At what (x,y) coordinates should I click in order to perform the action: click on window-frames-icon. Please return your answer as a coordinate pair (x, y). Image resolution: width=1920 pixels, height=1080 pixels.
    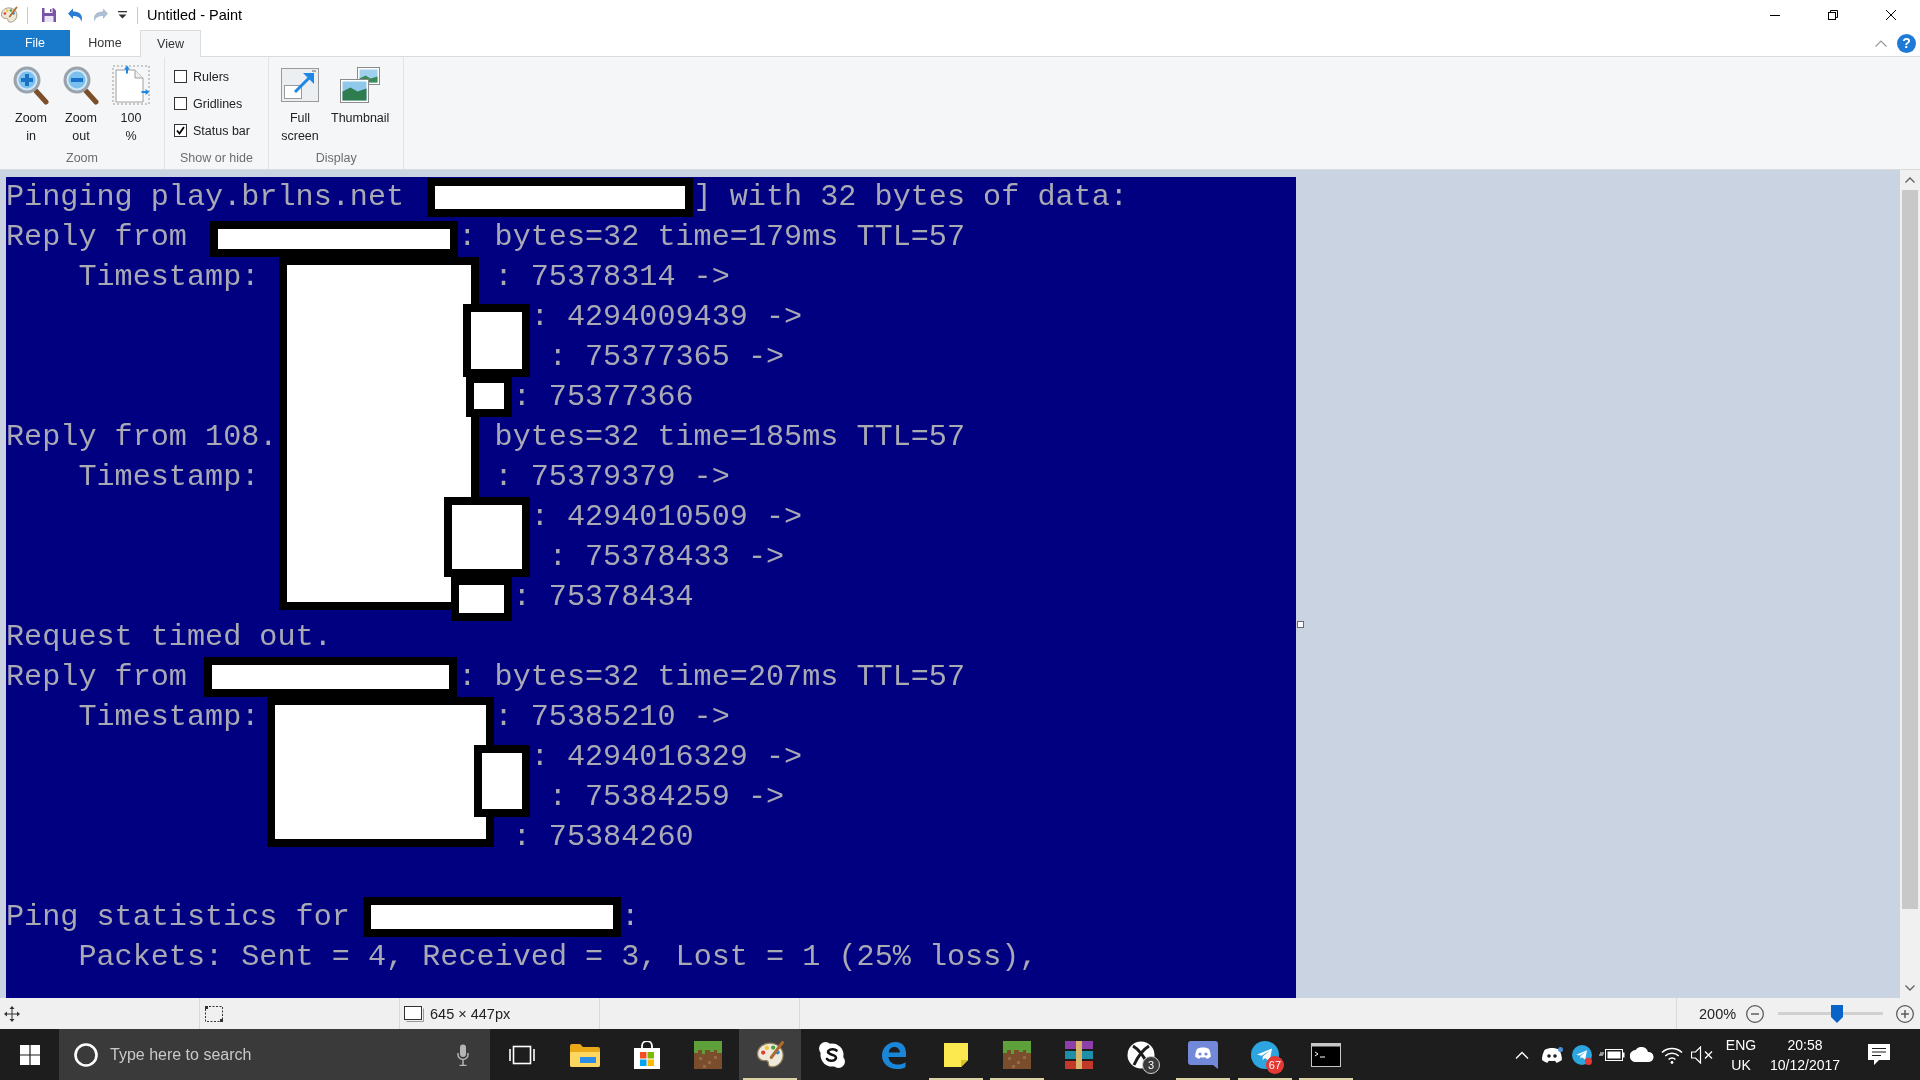
    Looking at the image, I should click on (522, 1054).